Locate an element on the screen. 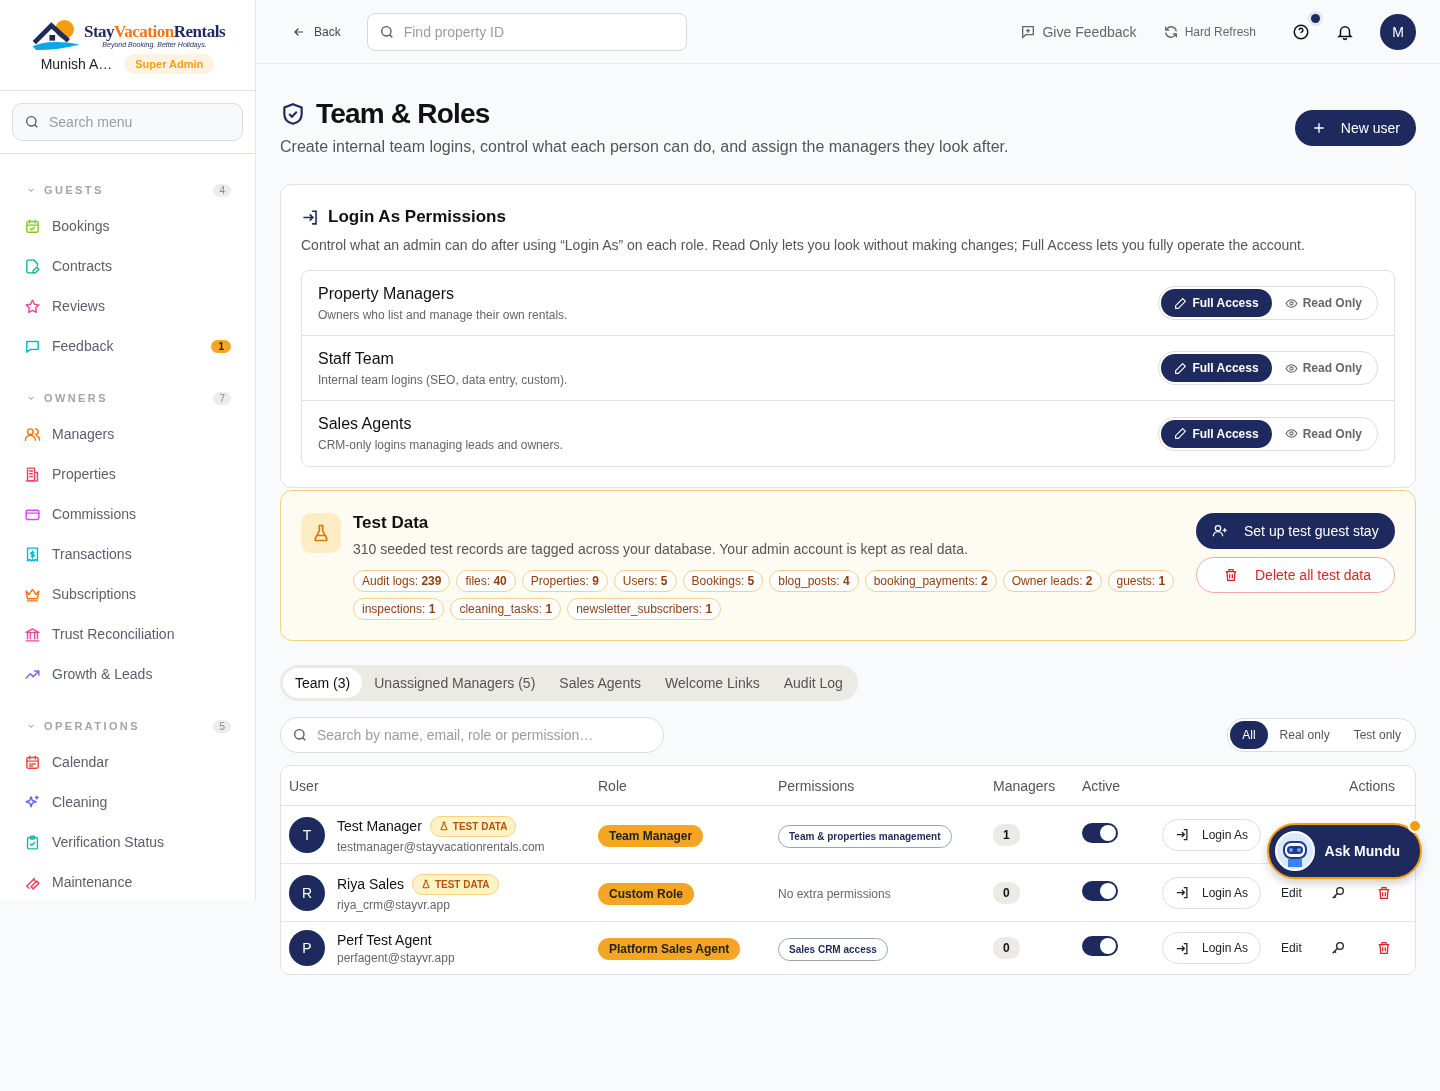 The image size is (1440, 1091). trash-icon is located at coordinates (1231, 575).